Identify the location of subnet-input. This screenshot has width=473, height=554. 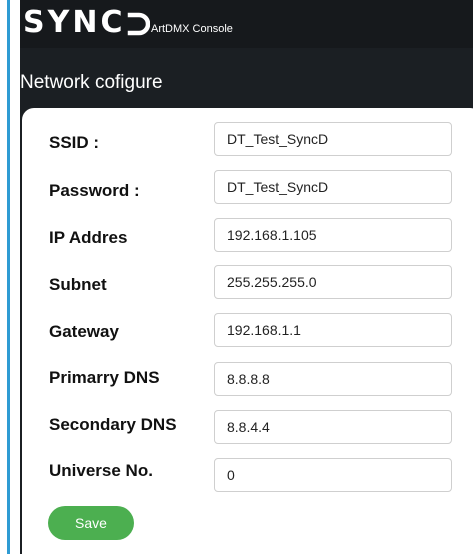
(333, 282).